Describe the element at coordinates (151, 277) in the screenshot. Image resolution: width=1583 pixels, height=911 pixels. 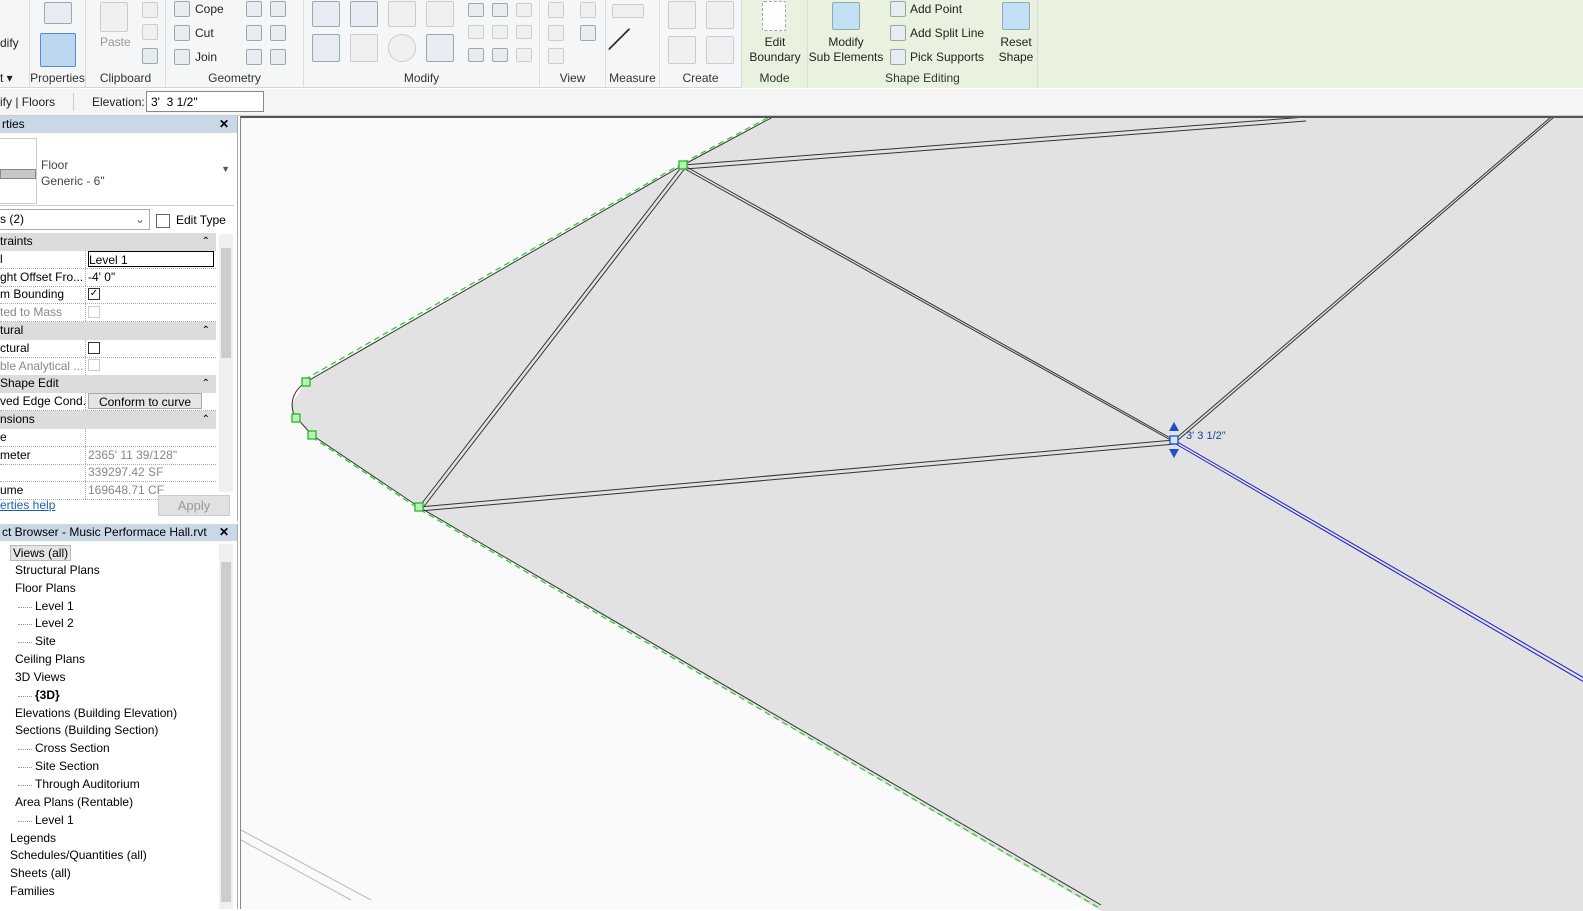
I see `property-value: -4' 0"` at that location.